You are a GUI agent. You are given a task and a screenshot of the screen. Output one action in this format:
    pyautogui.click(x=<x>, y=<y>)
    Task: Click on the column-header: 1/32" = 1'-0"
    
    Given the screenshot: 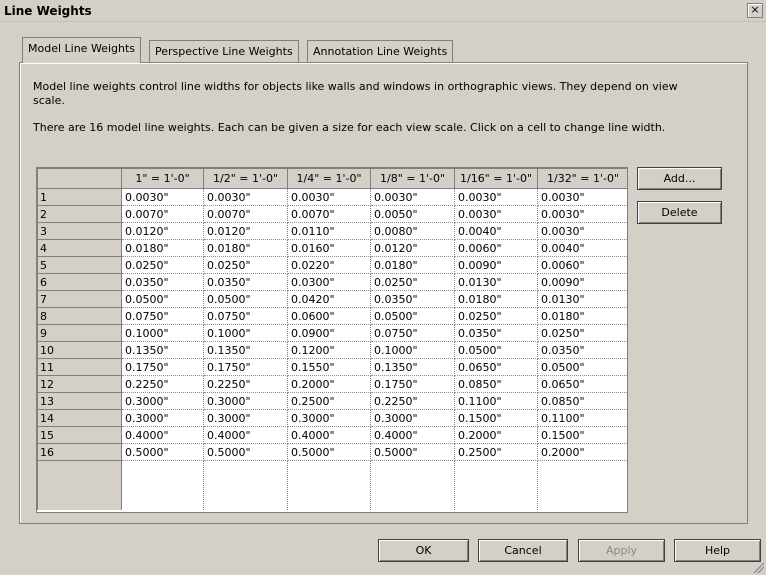 What is the action you would take?
    pyautogui.click(x=582, y=178)
    